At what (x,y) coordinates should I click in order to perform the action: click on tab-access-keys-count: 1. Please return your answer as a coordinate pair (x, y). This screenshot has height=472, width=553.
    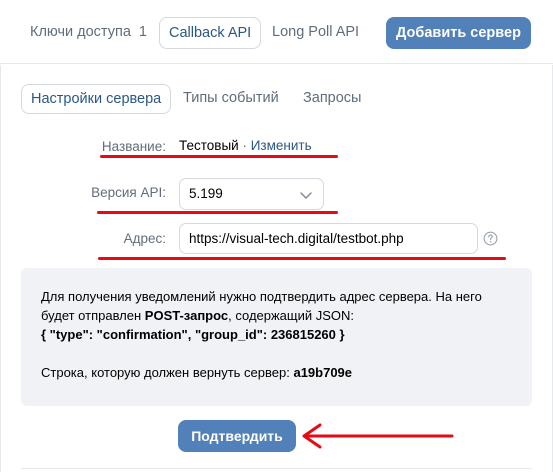
    Looking at the image, I should click on (142, 32).